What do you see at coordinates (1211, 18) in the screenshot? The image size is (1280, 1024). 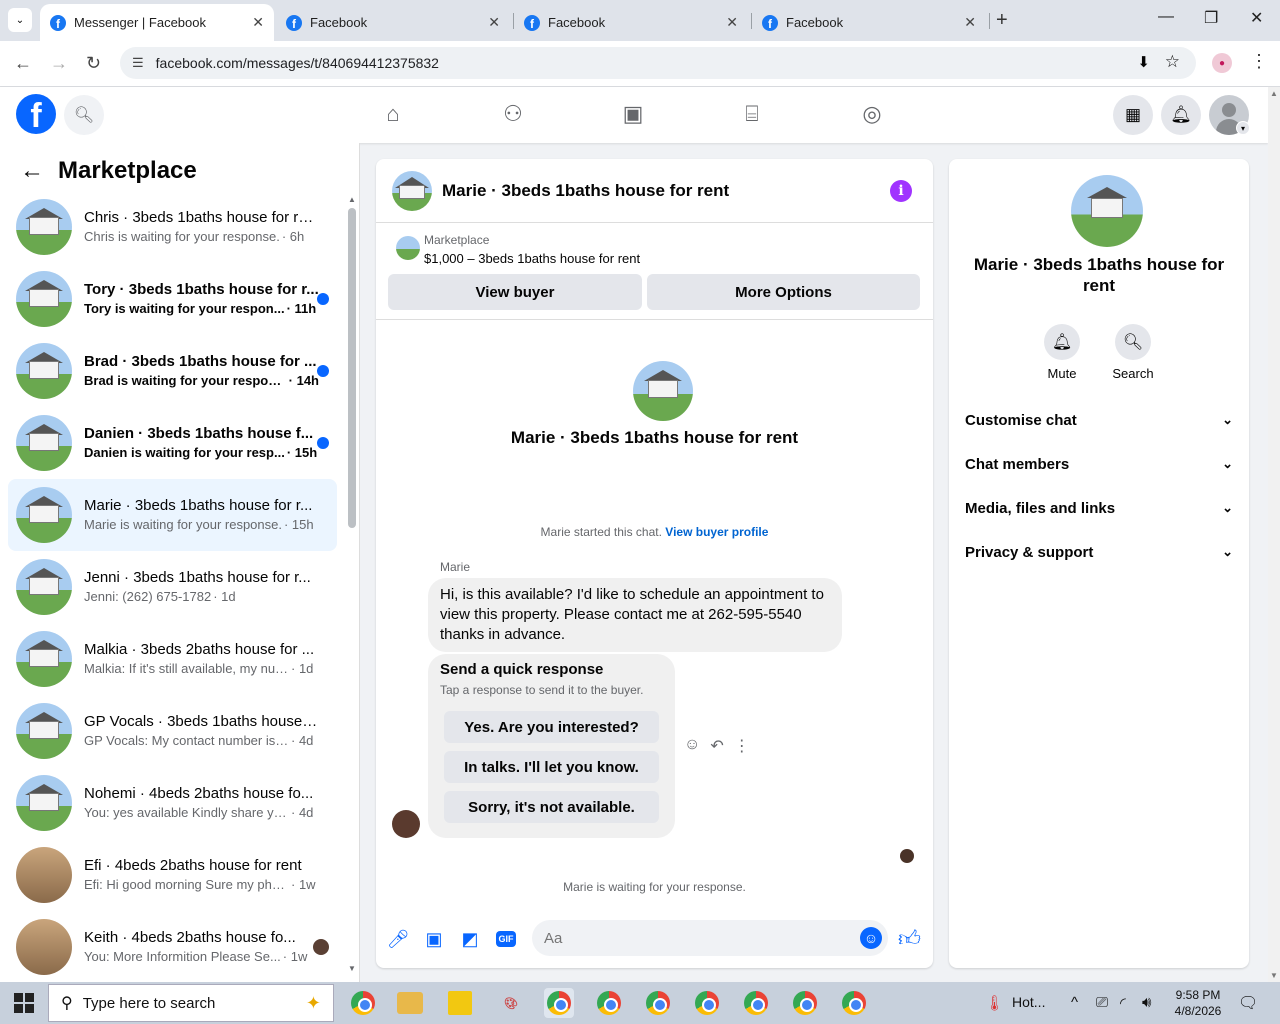 I see `restore-icon: ❐` at bounding box center [1211, 18].